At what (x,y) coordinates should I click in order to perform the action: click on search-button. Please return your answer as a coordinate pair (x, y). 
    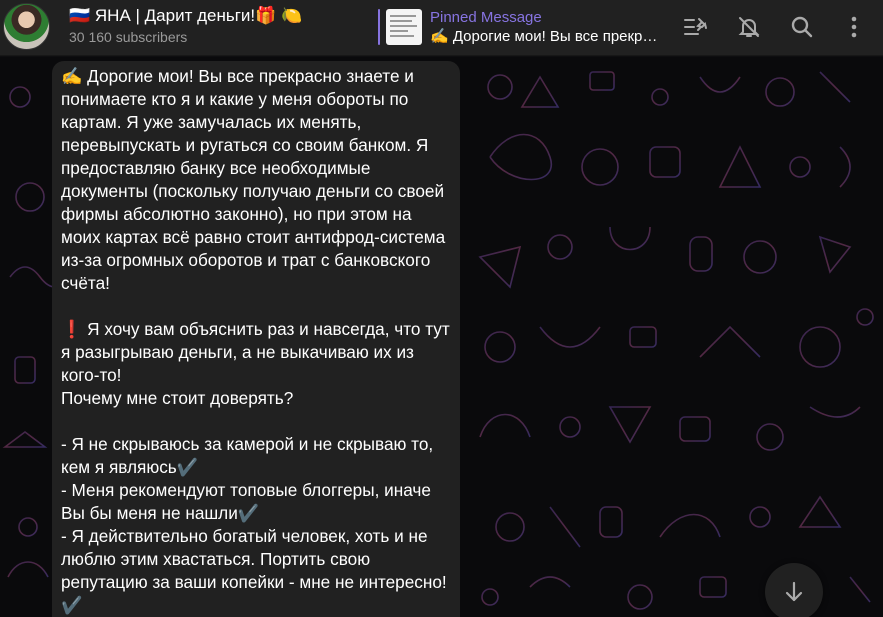
    Looking at the image, I should click on (802, 27).